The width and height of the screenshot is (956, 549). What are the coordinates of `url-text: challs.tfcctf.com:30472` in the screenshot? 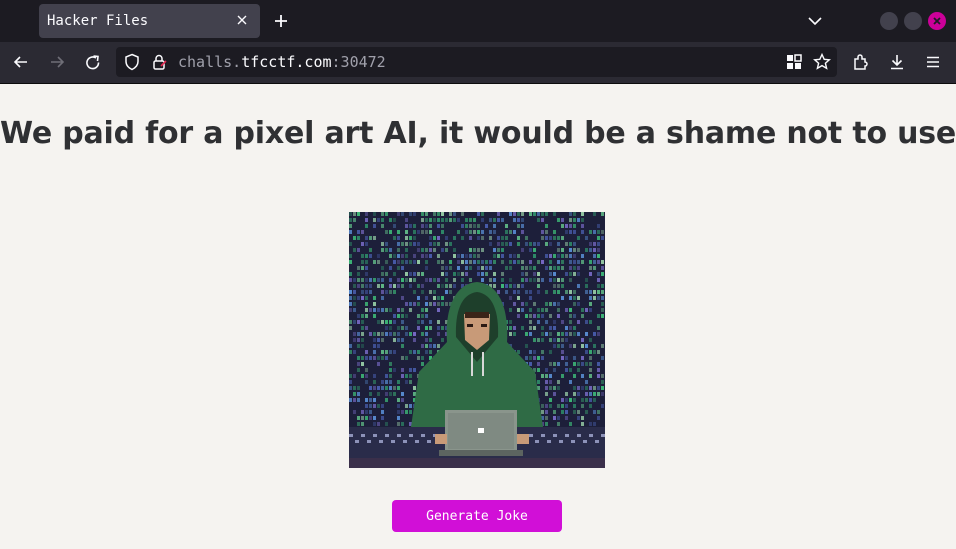 It's located at (282, 62).